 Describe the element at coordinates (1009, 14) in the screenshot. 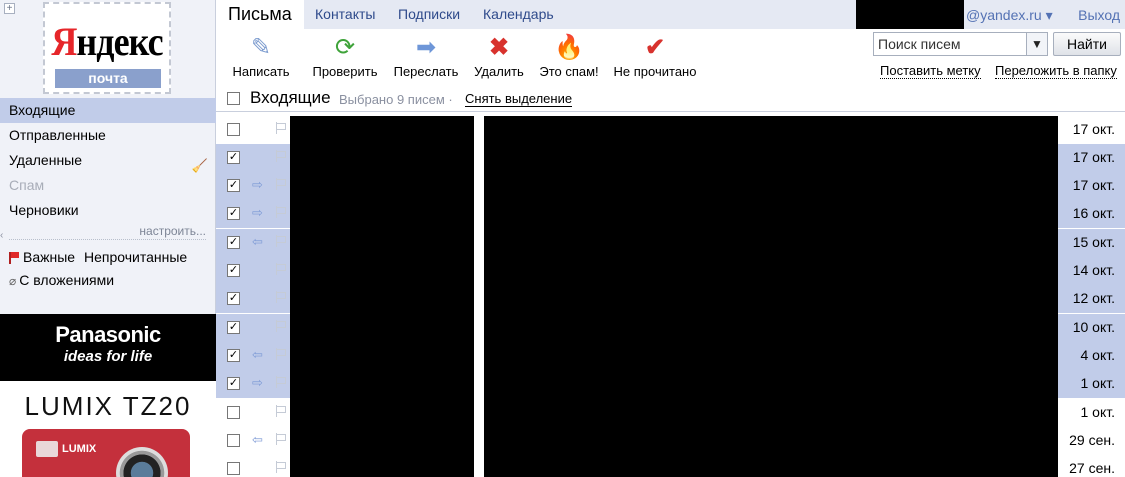

I see `user-account-menu: @yandex.ru ▾` at that location.